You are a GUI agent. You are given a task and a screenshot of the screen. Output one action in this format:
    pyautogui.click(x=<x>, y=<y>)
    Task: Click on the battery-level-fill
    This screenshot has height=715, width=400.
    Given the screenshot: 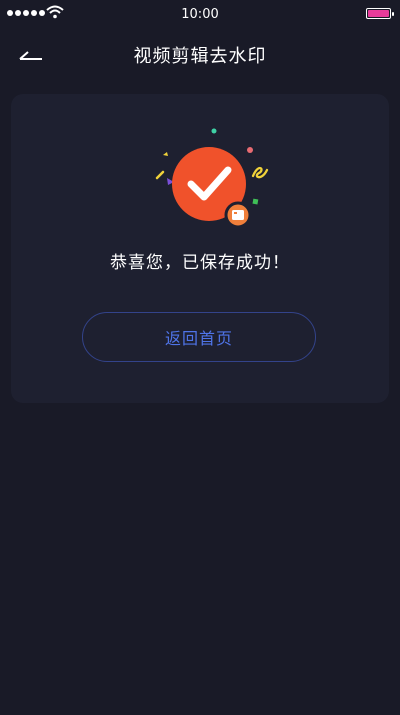 What is the action you would take?
    pyautogui.click(x=378, y=13)
    